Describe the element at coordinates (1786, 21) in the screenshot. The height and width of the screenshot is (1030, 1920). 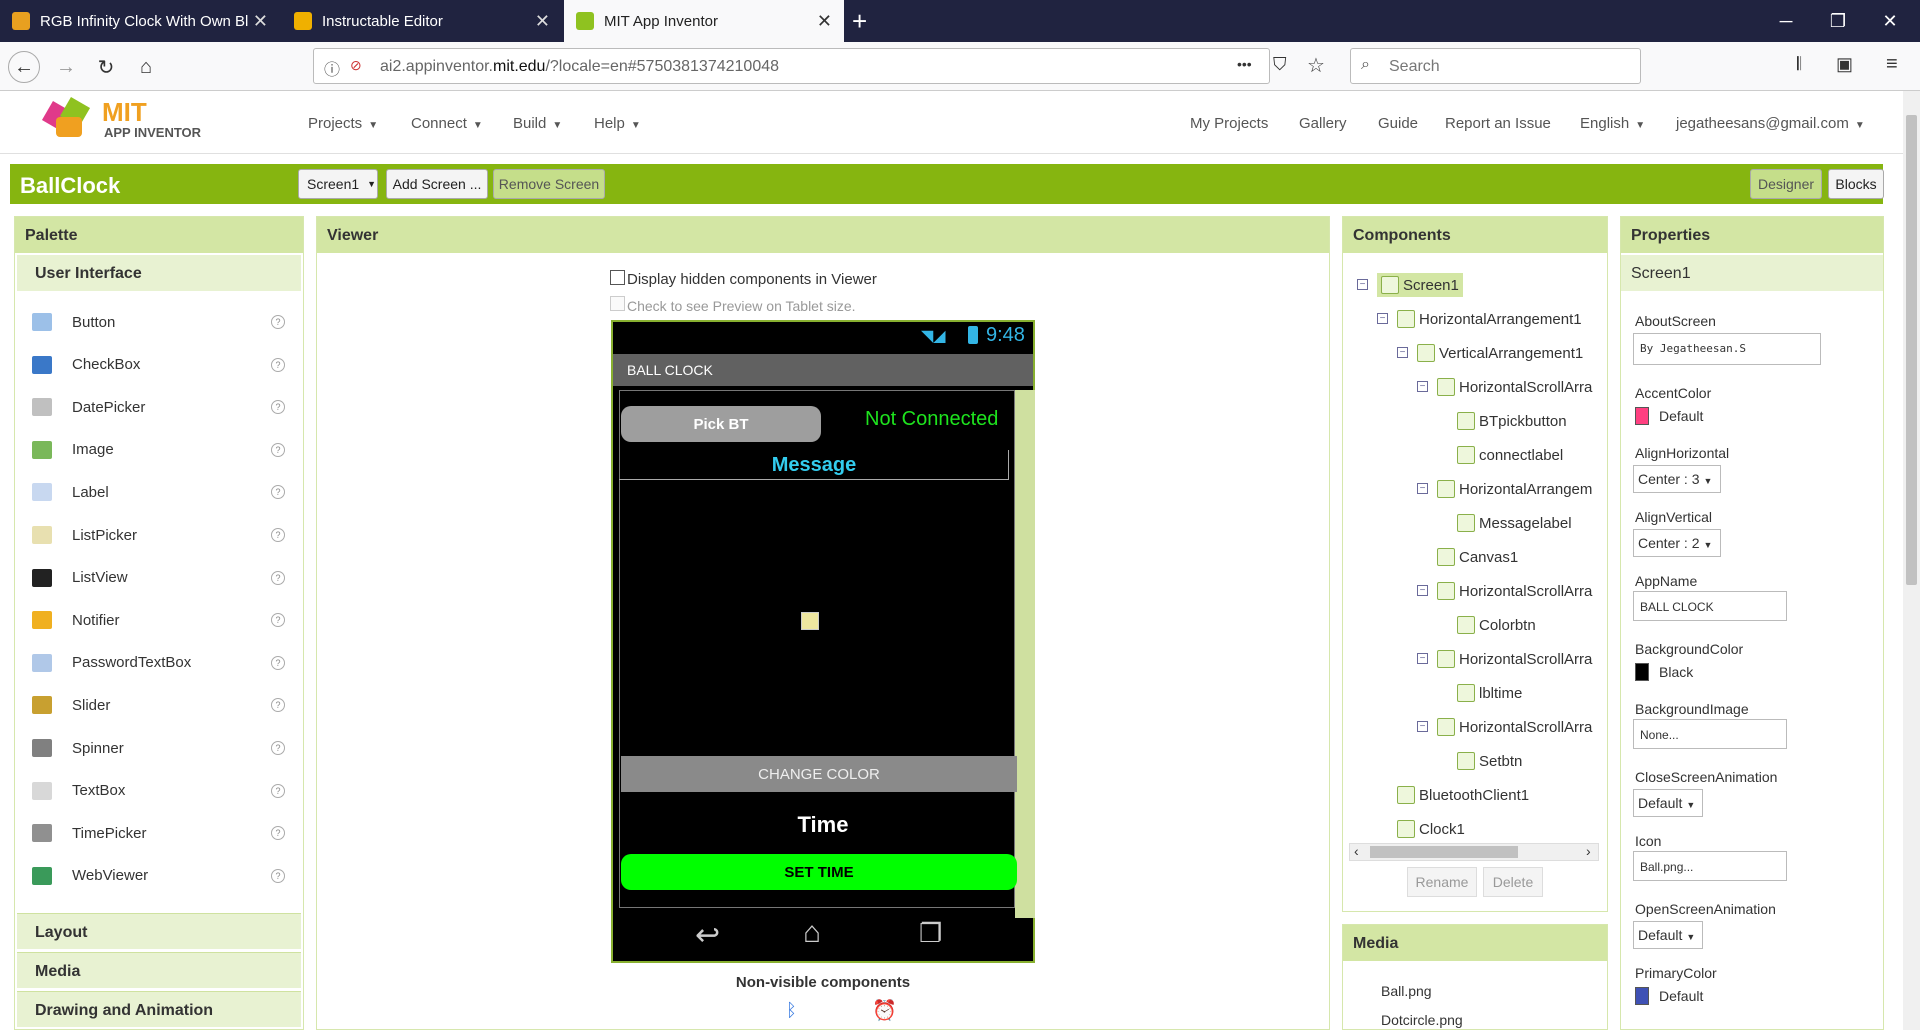
I see `minimize-icon: ─` at that location.